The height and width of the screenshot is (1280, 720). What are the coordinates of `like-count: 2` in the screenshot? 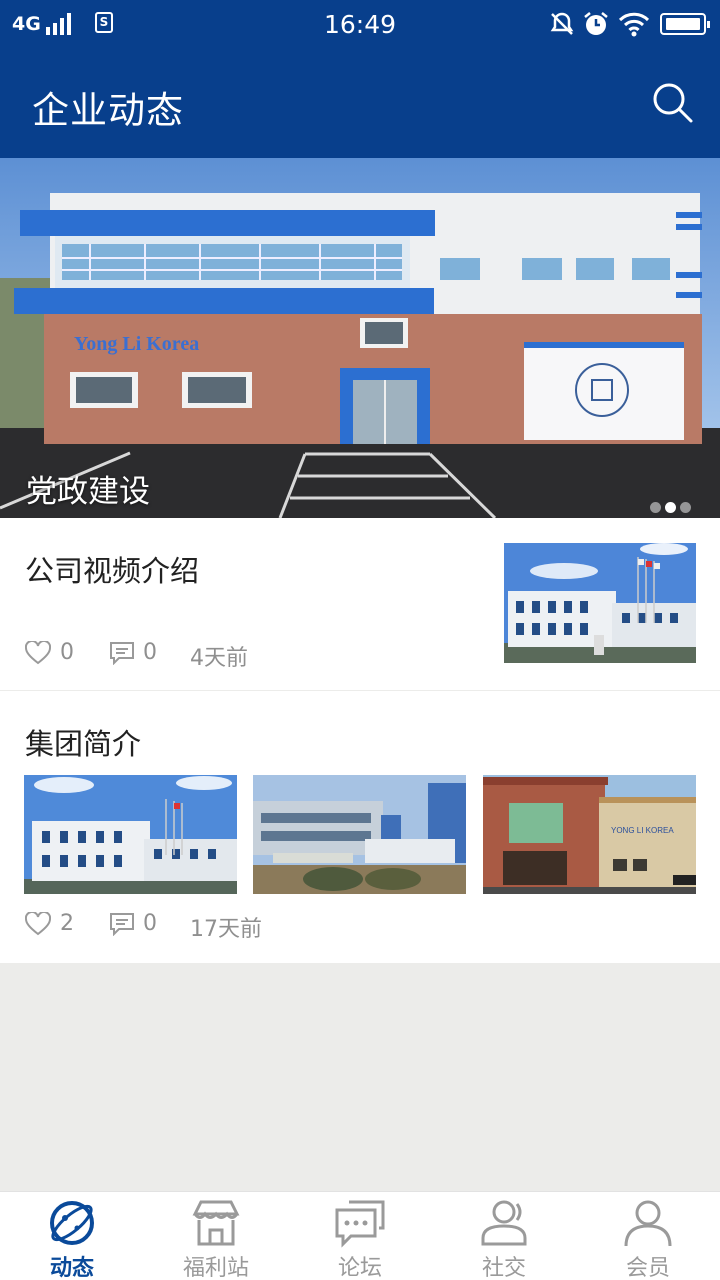 It's located at (67, 923).